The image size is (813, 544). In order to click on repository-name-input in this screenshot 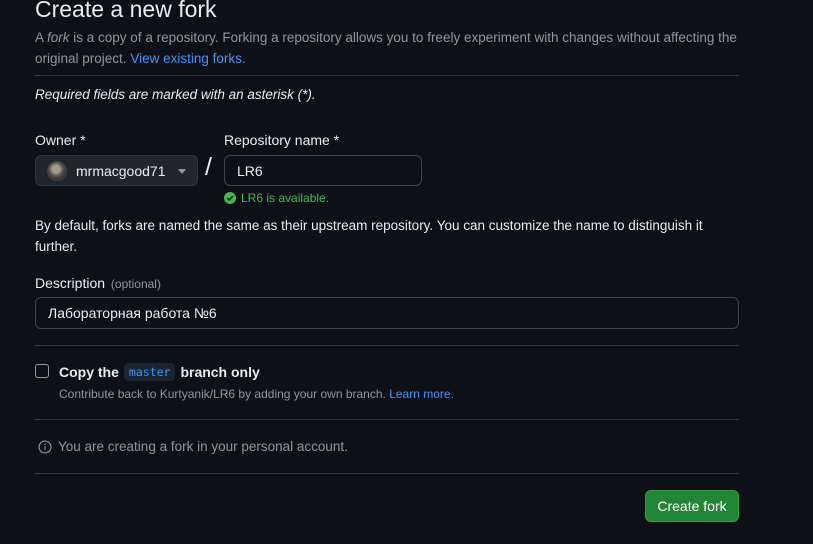, I will do `click(323, 170)`.